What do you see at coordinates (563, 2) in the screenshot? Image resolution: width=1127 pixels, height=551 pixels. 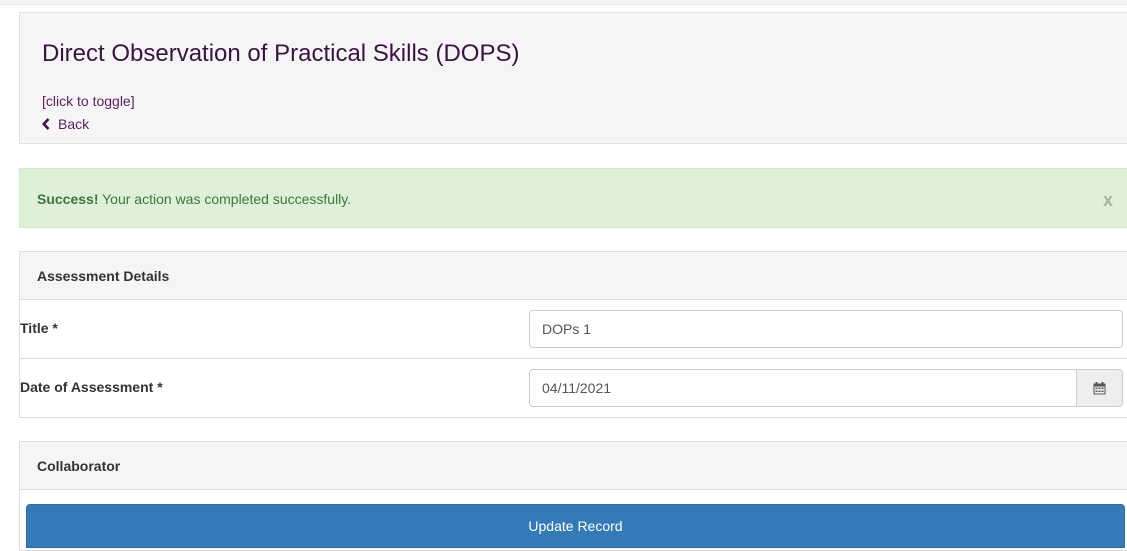 I see `top-divider` at bounding box center [563, 2].